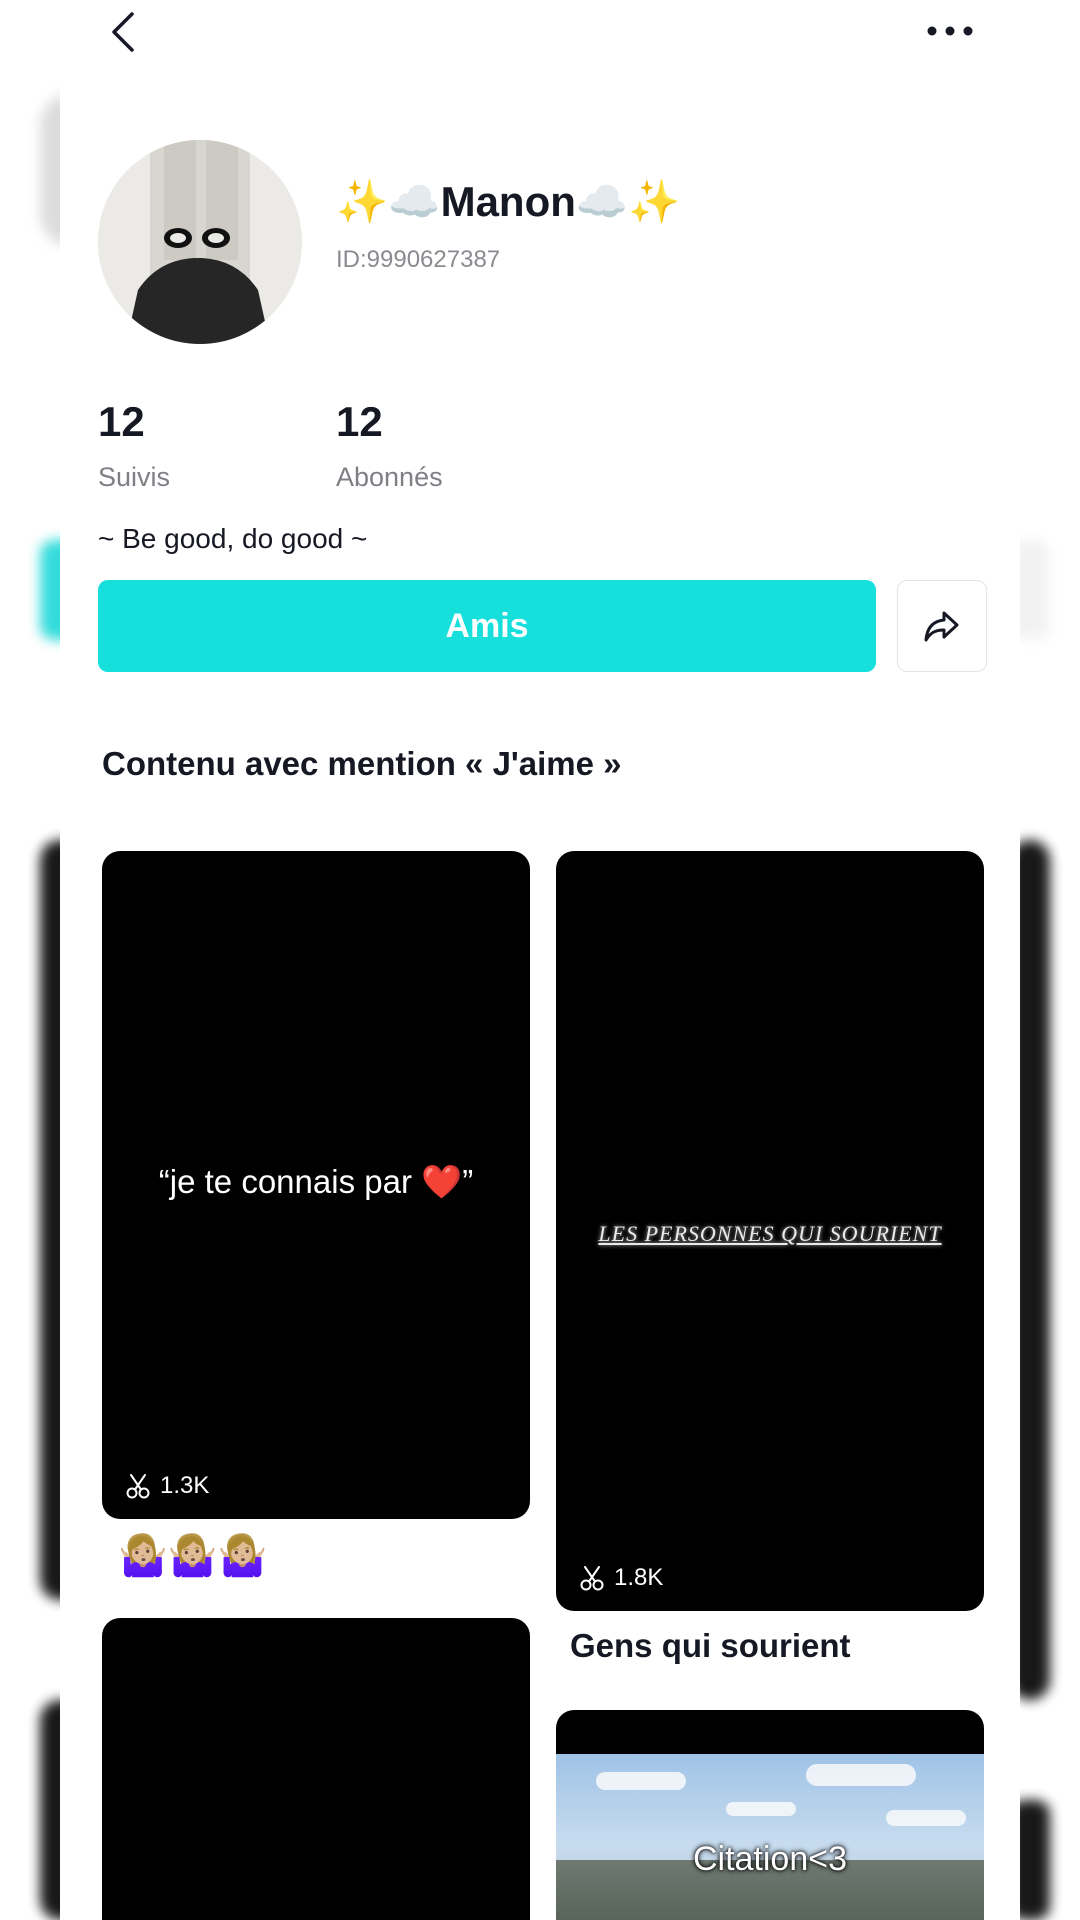 Image resolution: width=1080 pixels, height=1920 pixels. I want to click on more-horizontal-icon, so click(950, 31).